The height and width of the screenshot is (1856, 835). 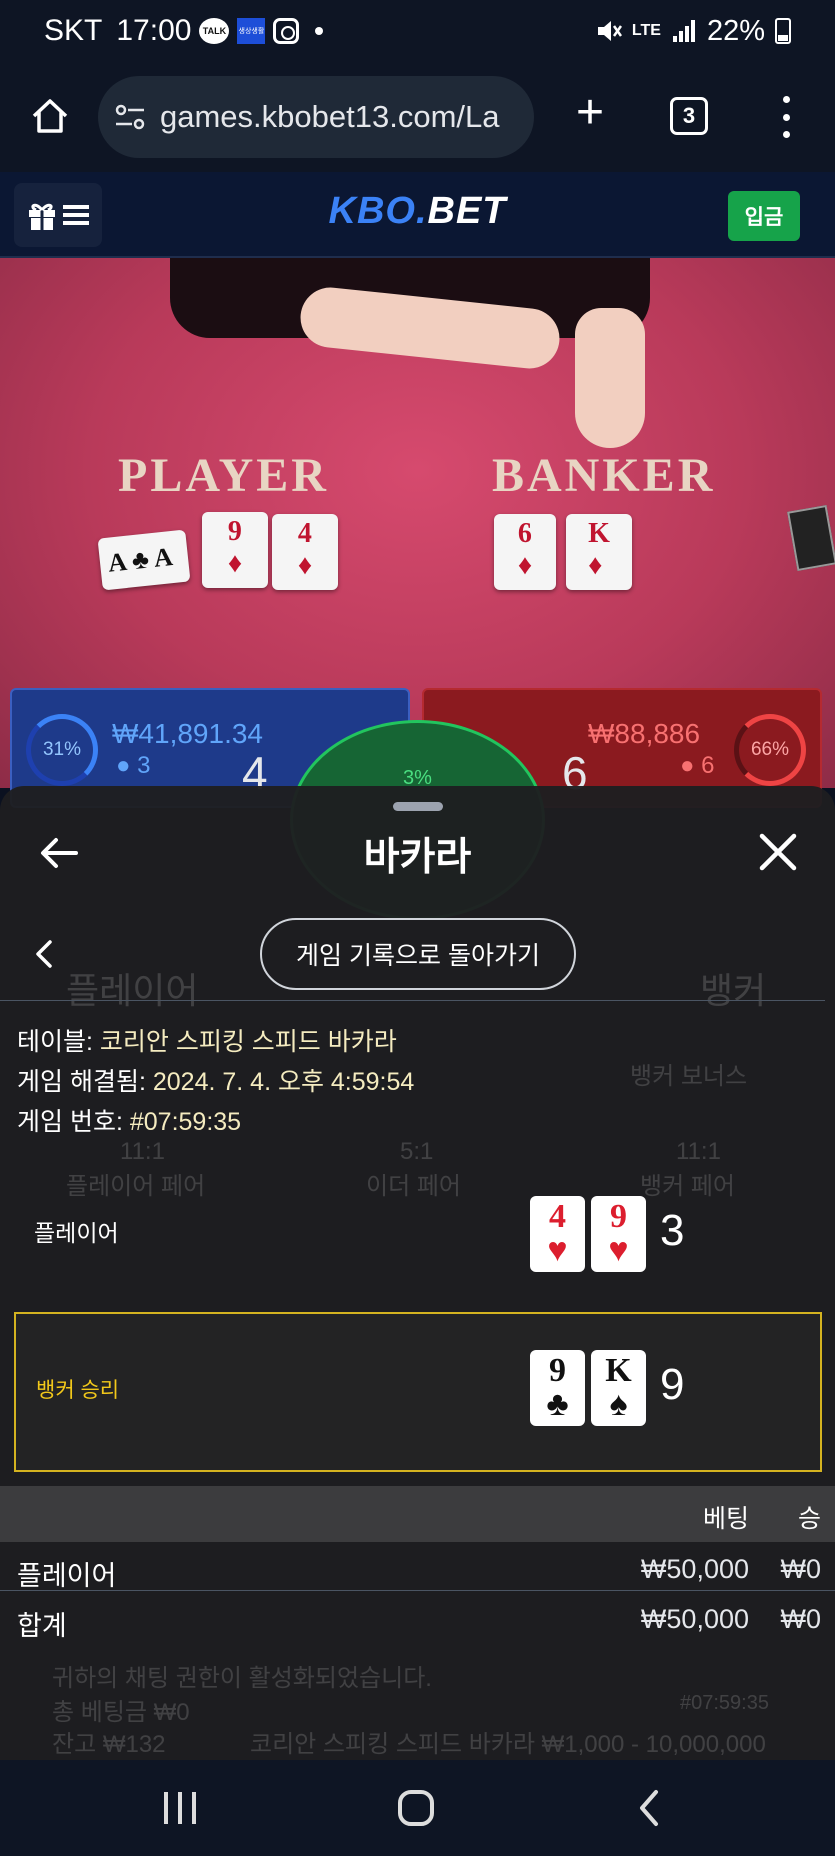 I want to click on bet-column-header: 베팅, so click(x=725, y=1519).